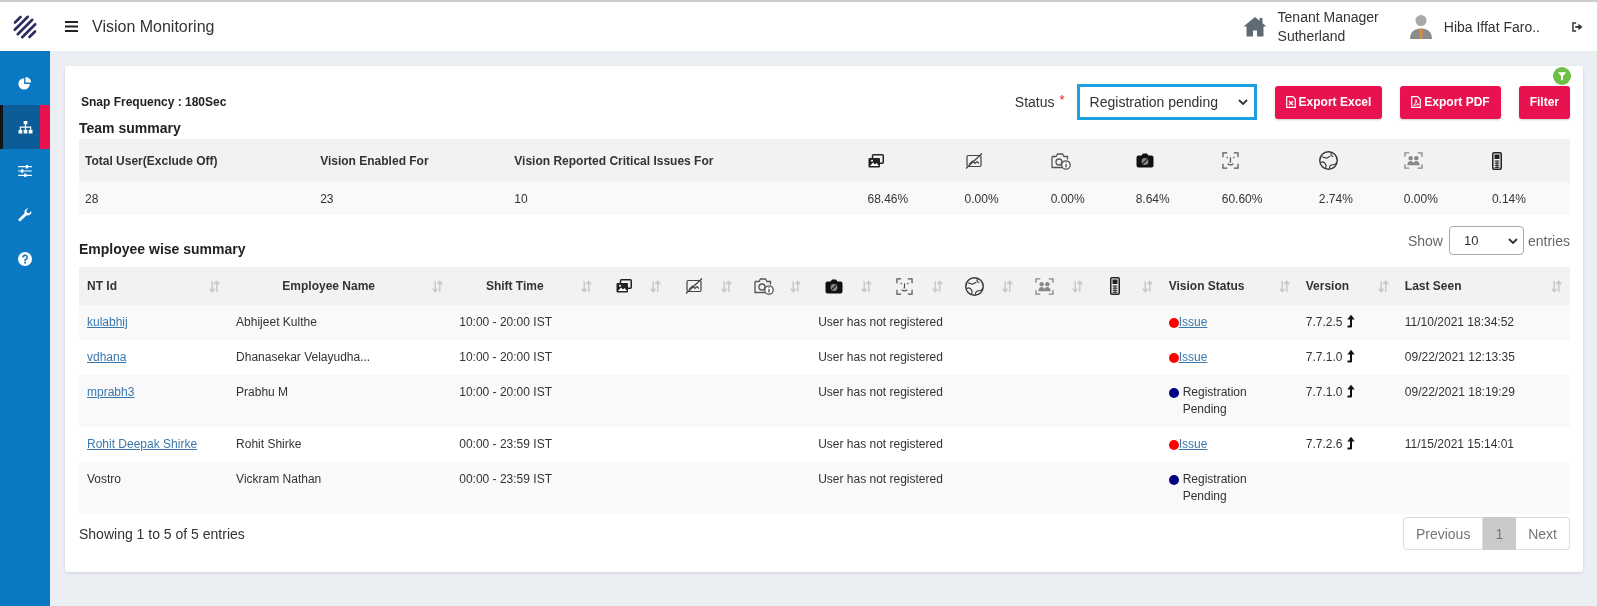 This screenshot has height=606, width=1597. What do you see at coordinates (25, 26) in the screenshot?
I see `striped-logo-icon` at bounding box center [25, 26].